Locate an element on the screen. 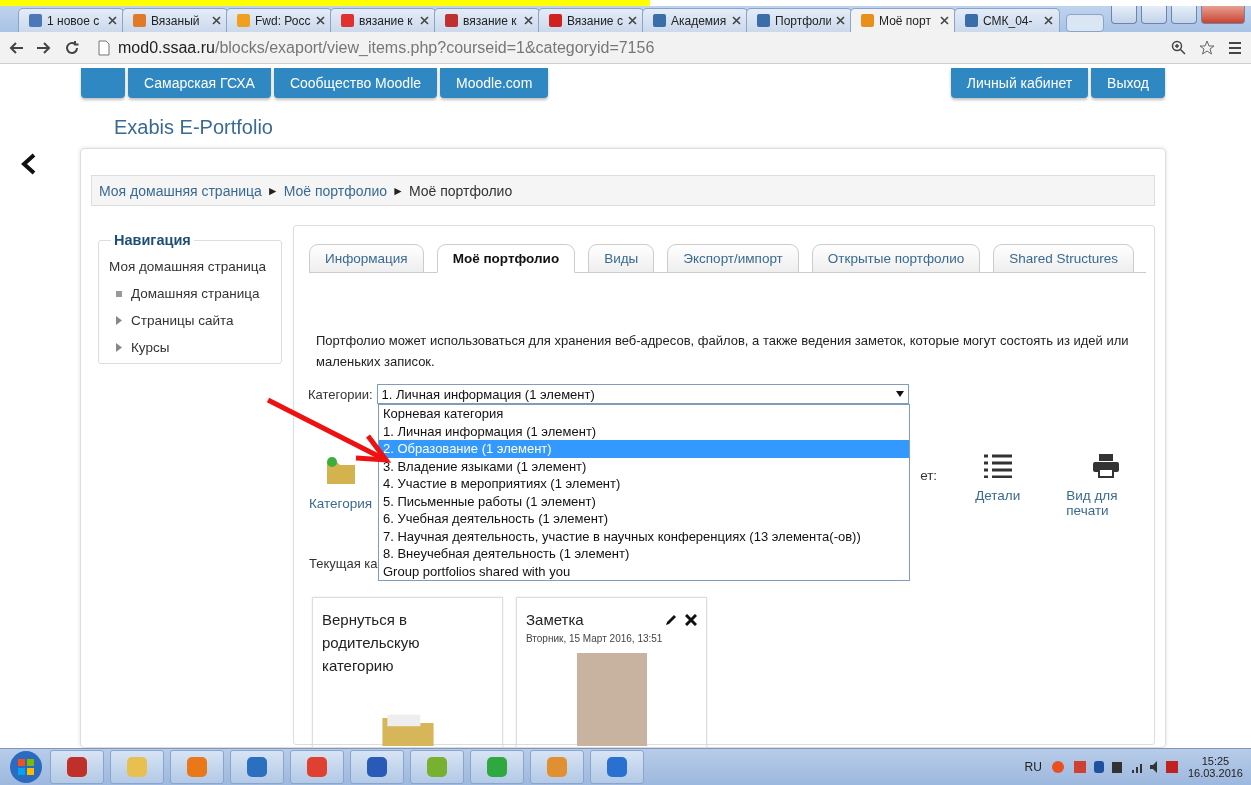  nav-button: Самарская ГСХА is located at coordinates (199, 83).